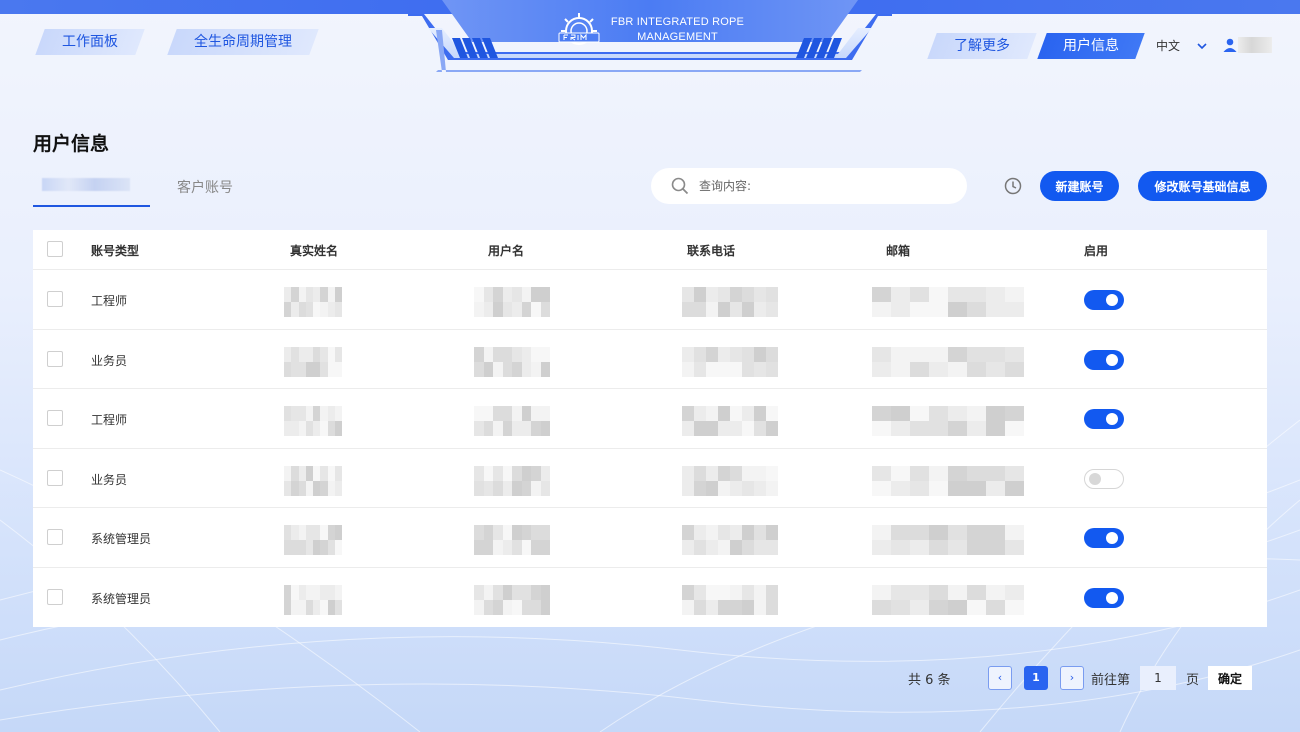 This screenshot has height=732, width=1300. I want to click on new-account-button: 新建账号, so click(1079, 186).